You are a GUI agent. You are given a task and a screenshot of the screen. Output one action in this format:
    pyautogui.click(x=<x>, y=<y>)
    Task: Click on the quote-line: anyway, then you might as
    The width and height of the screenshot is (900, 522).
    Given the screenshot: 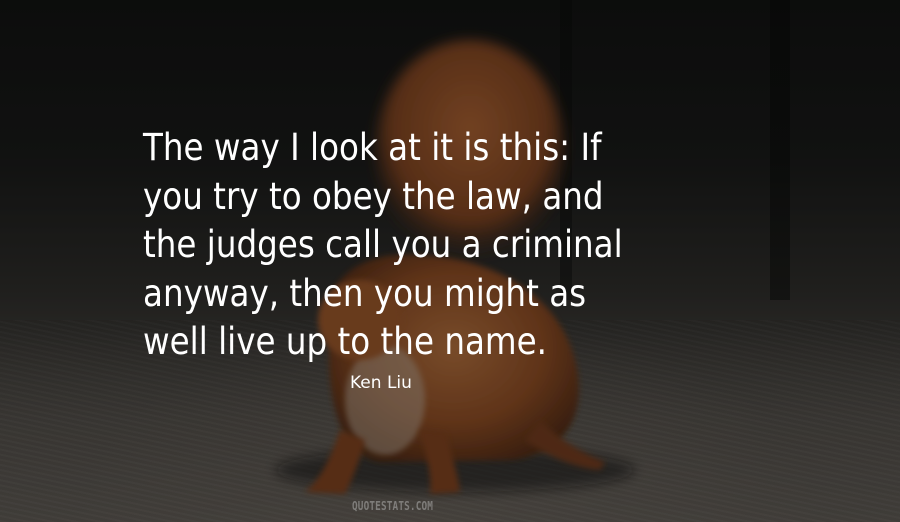 What is the action you would take?
    pyautogui.click(x=365, y=293)
    